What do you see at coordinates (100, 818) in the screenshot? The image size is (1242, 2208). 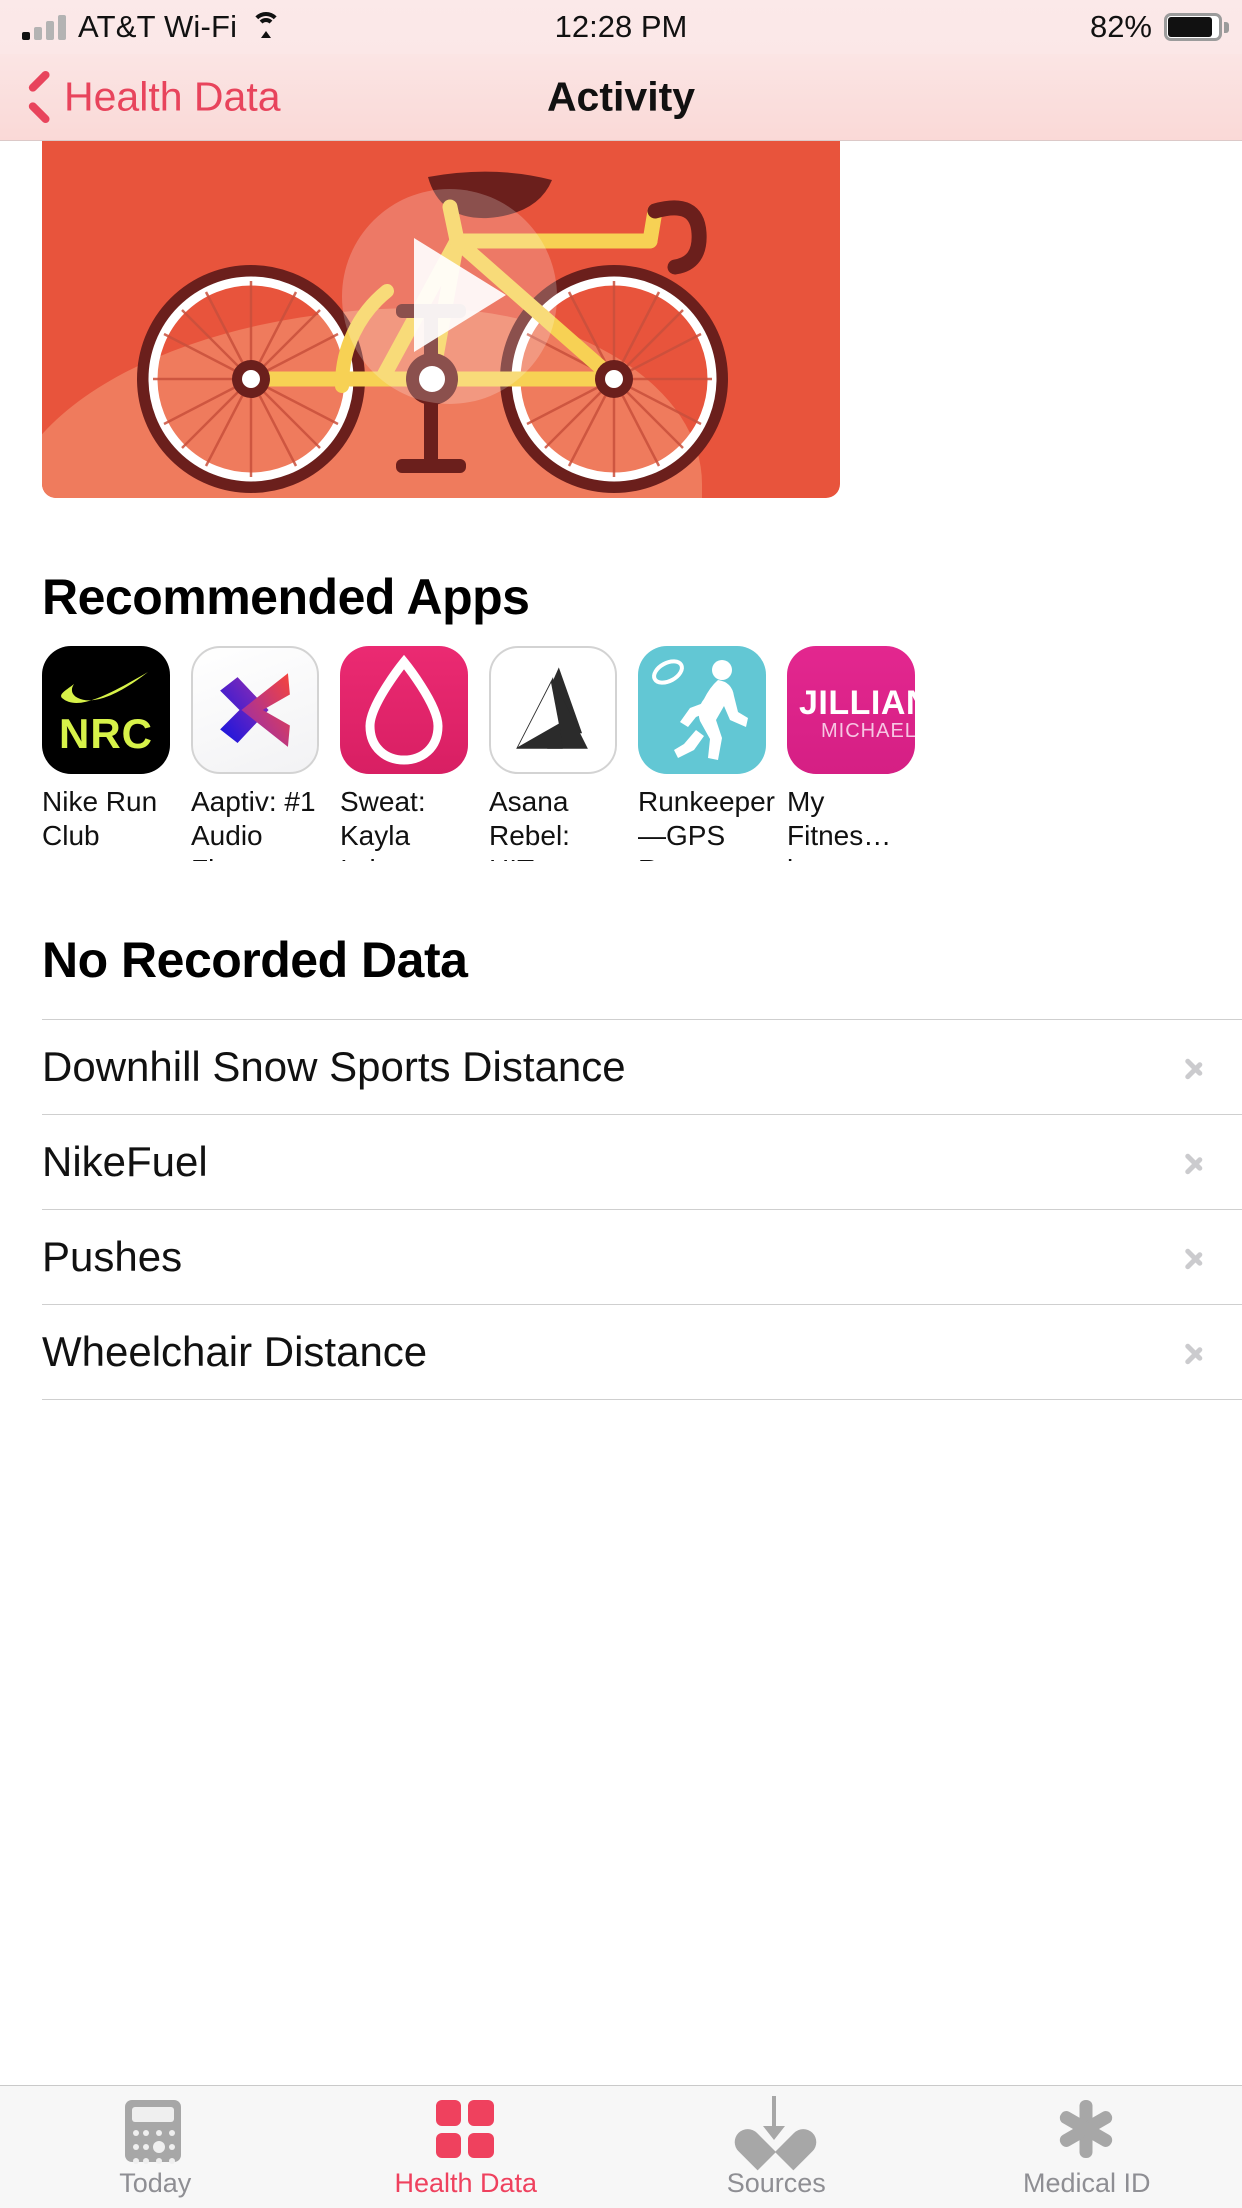 I see `app-name-label: Nike Run Club` at bounding box center [100, 818].